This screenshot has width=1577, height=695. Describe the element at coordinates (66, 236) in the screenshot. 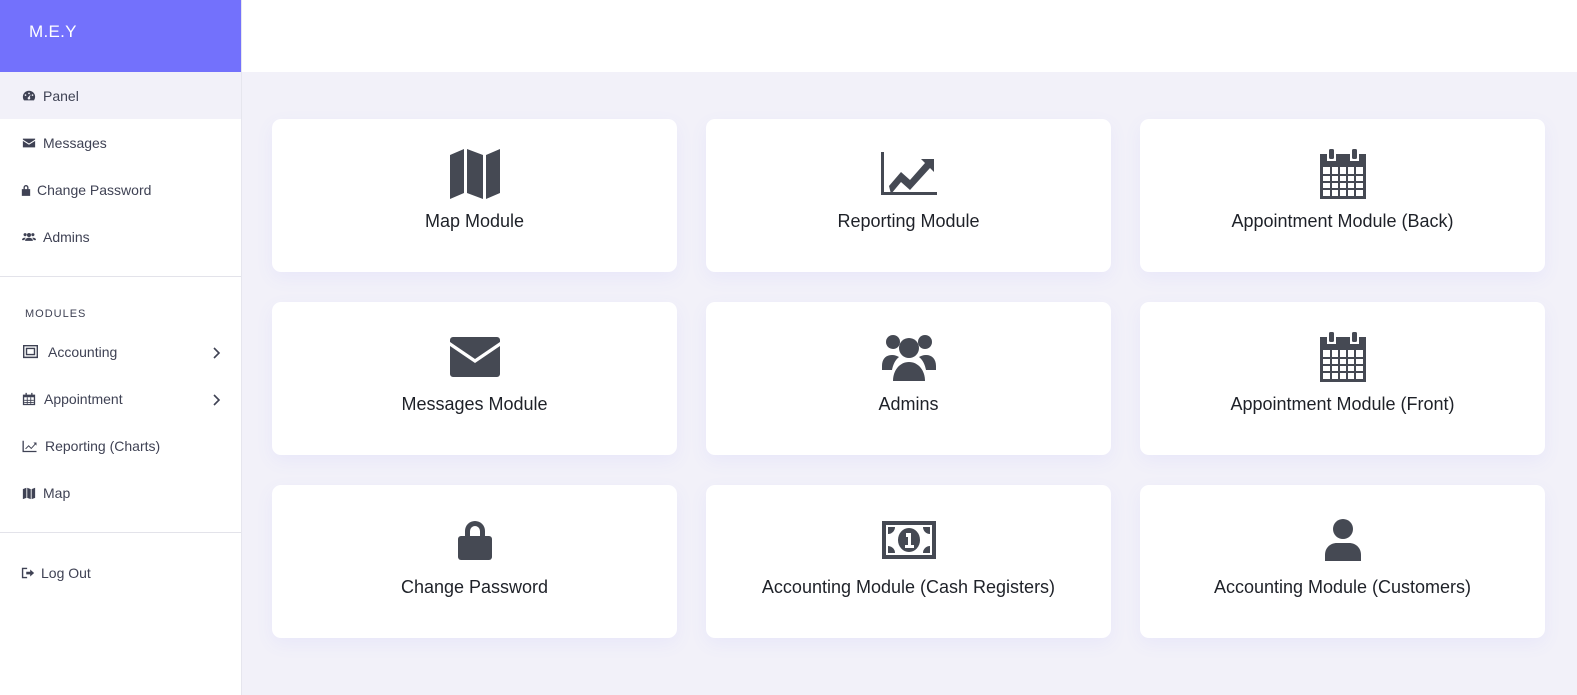

I see `sidebar-item-label: Admins` at that location.